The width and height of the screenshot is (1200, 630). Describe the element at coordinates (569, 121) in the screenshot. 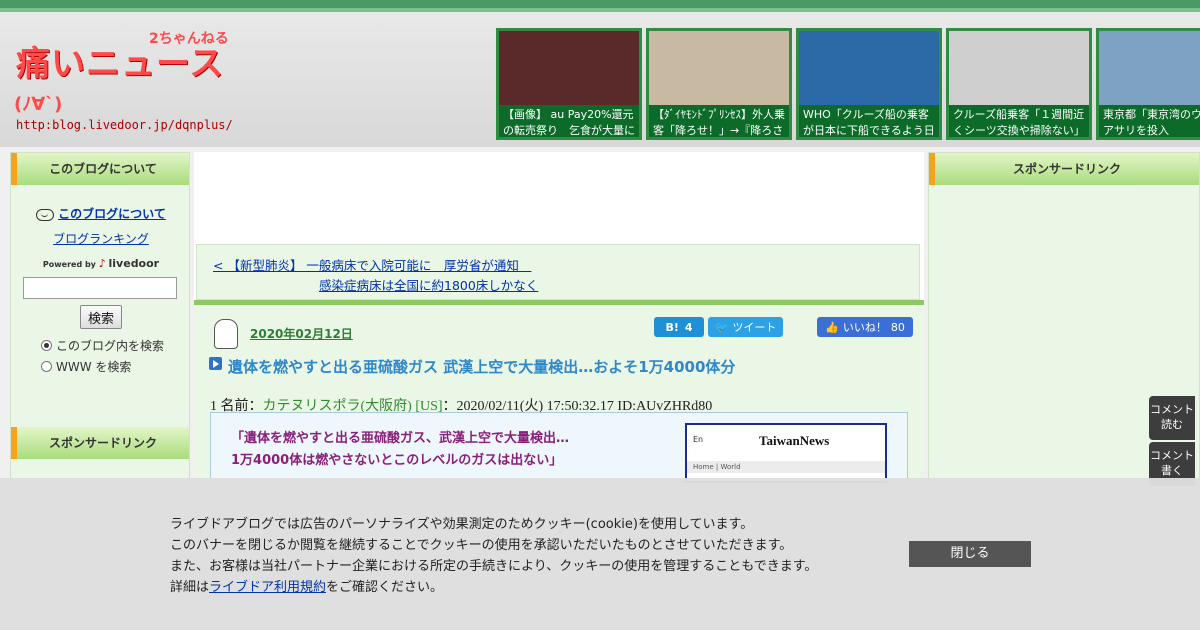

I see `thumb-caption: 【画像】 au Pay20%還元の転売祭り 乞食が大量に` at that location.